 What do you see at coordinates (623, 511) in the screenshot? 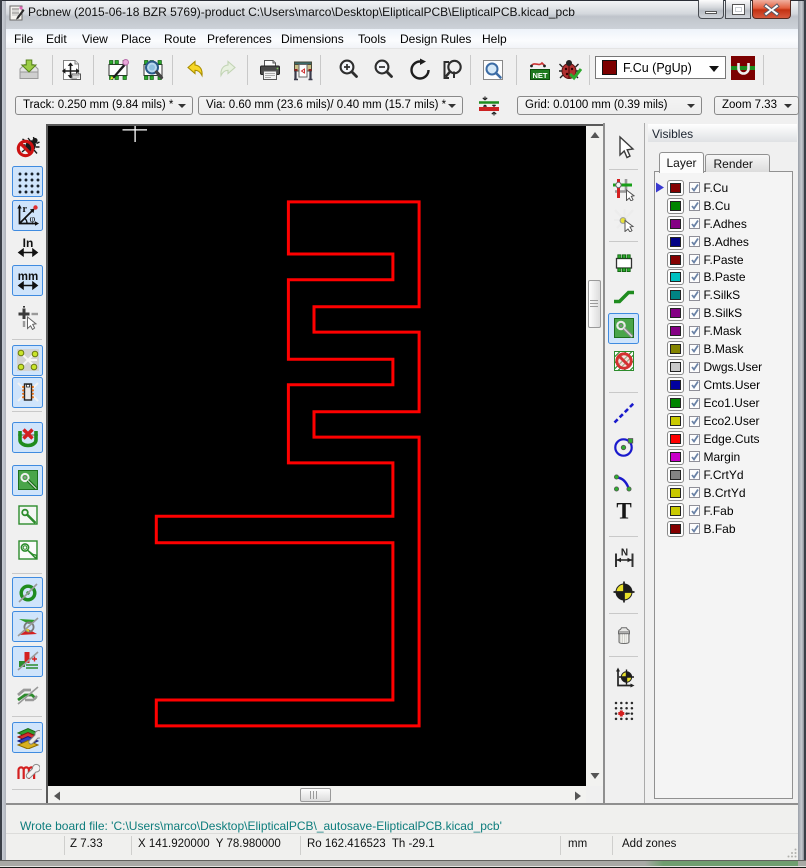
I see `svg-text: T` at bounding box center [623, 511].